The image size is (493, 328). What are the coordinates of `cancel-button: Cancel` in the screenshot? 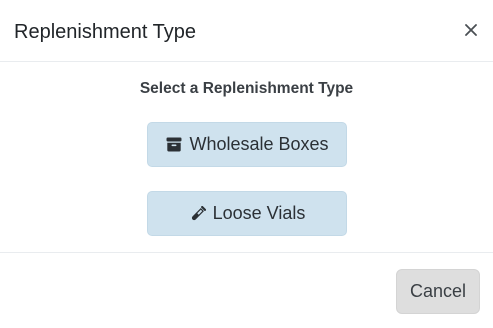 It's located at (438, 291).